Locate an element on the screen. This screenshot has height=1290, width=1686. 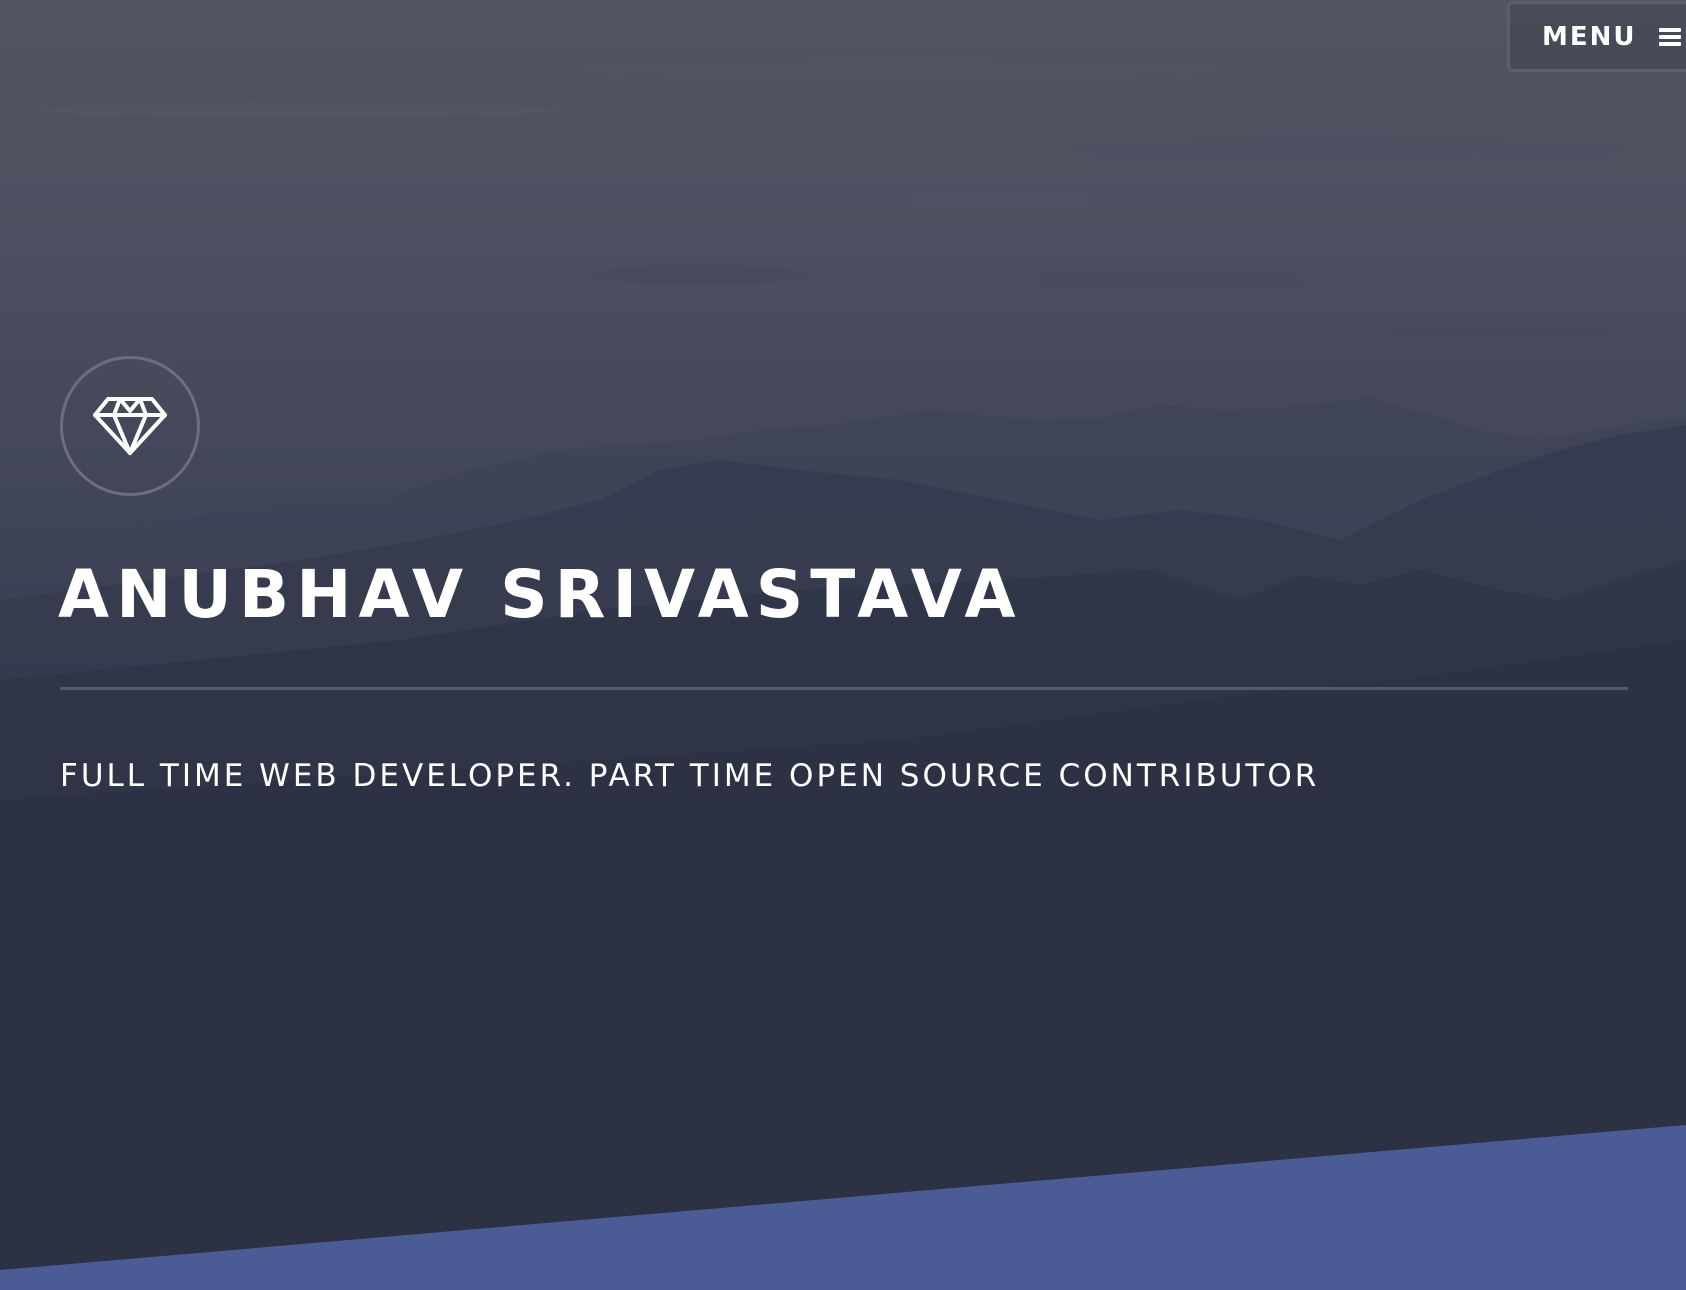
menu-label: MENU is located at coordinates (1589, 36).